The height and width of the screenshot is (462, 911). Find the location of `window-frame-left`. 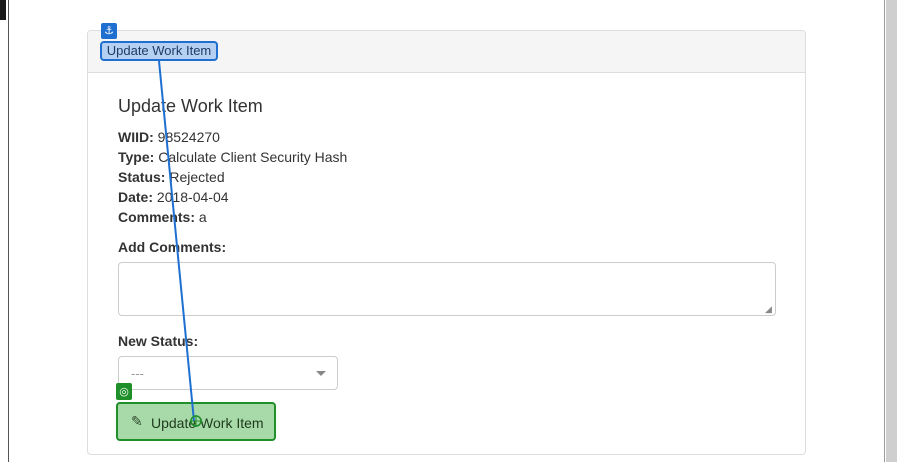

window-frame-left is located at coordinates (3, 10).